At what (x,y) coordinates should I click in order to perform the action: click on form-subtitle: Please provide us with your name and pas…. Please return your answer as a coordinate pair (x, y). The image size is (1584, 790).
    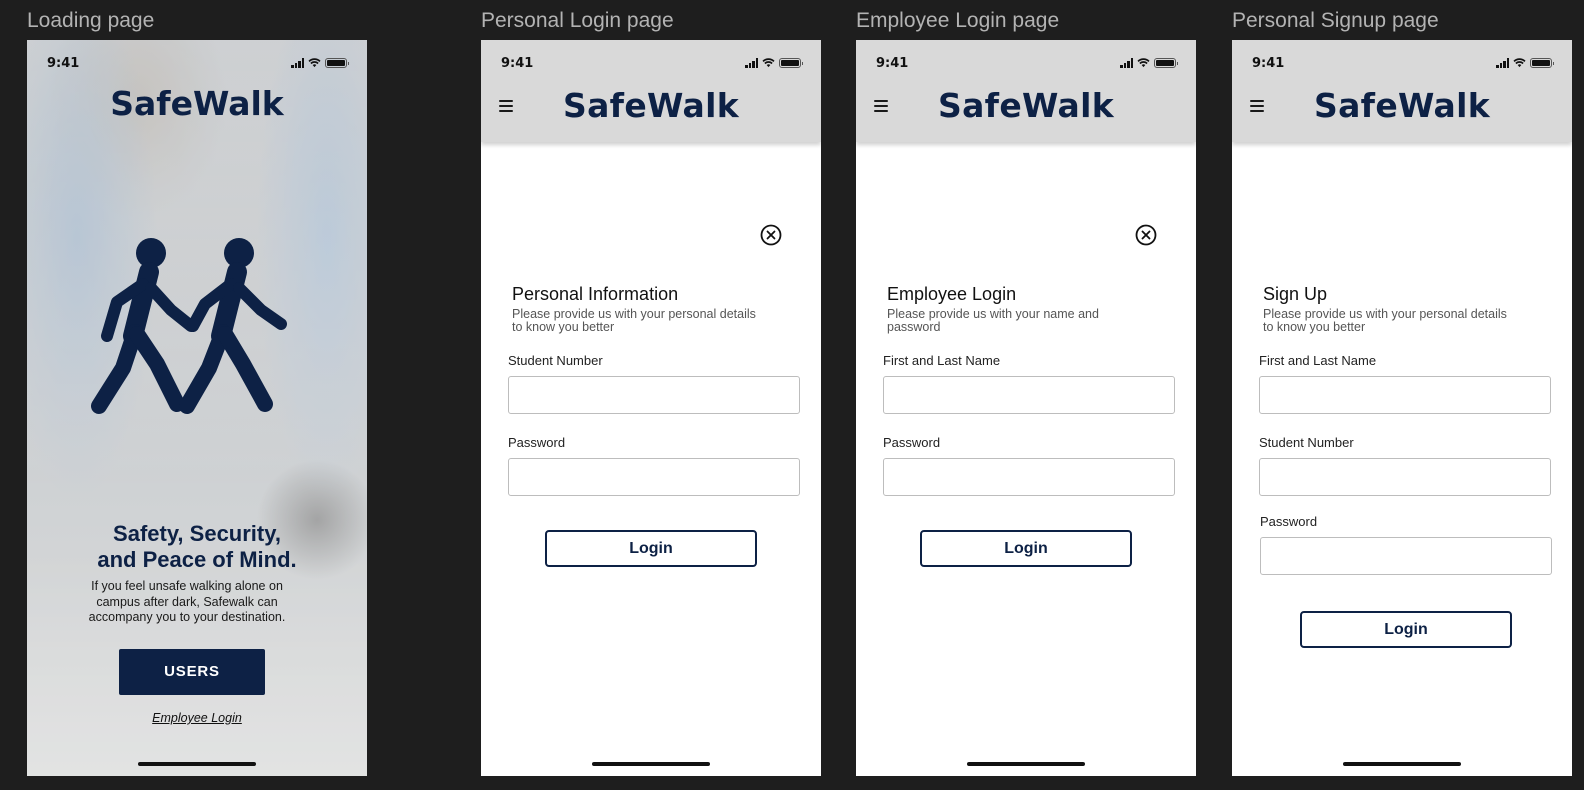
    Looking at the image, I should click on (993, 320).